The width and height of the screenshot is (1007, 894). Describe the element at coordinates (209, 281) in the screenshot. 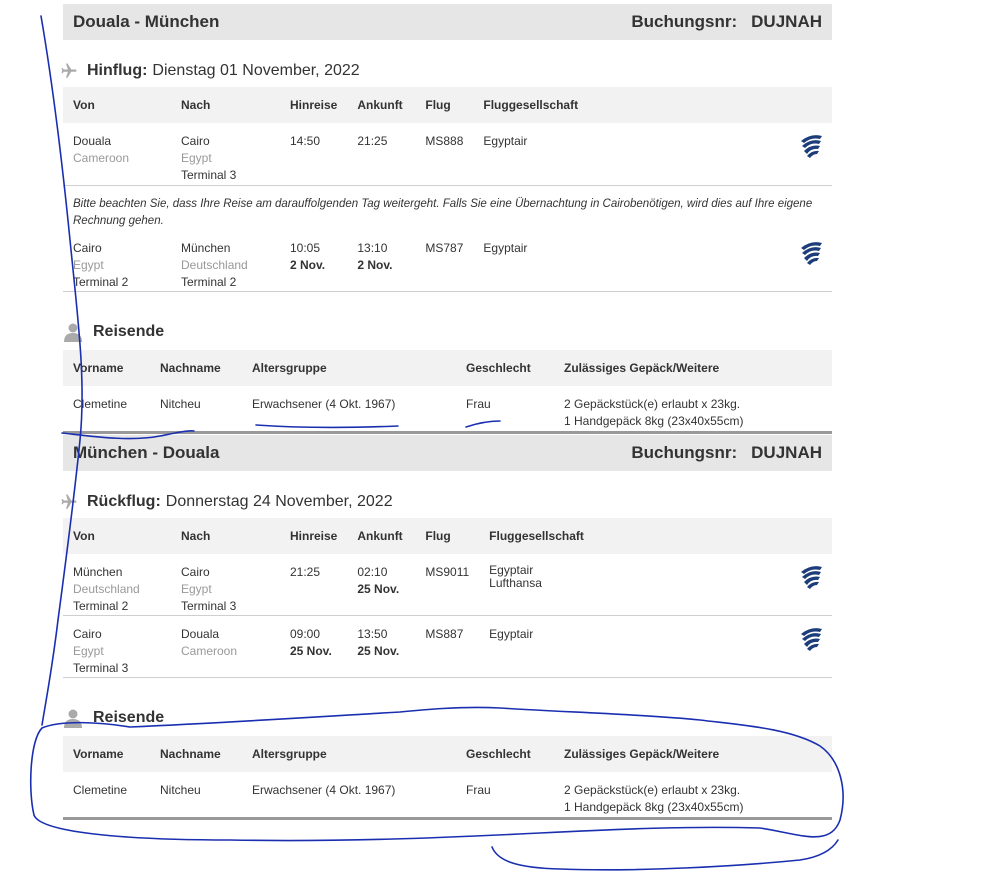

I see `to-terminal: Terminal 2` at that location.